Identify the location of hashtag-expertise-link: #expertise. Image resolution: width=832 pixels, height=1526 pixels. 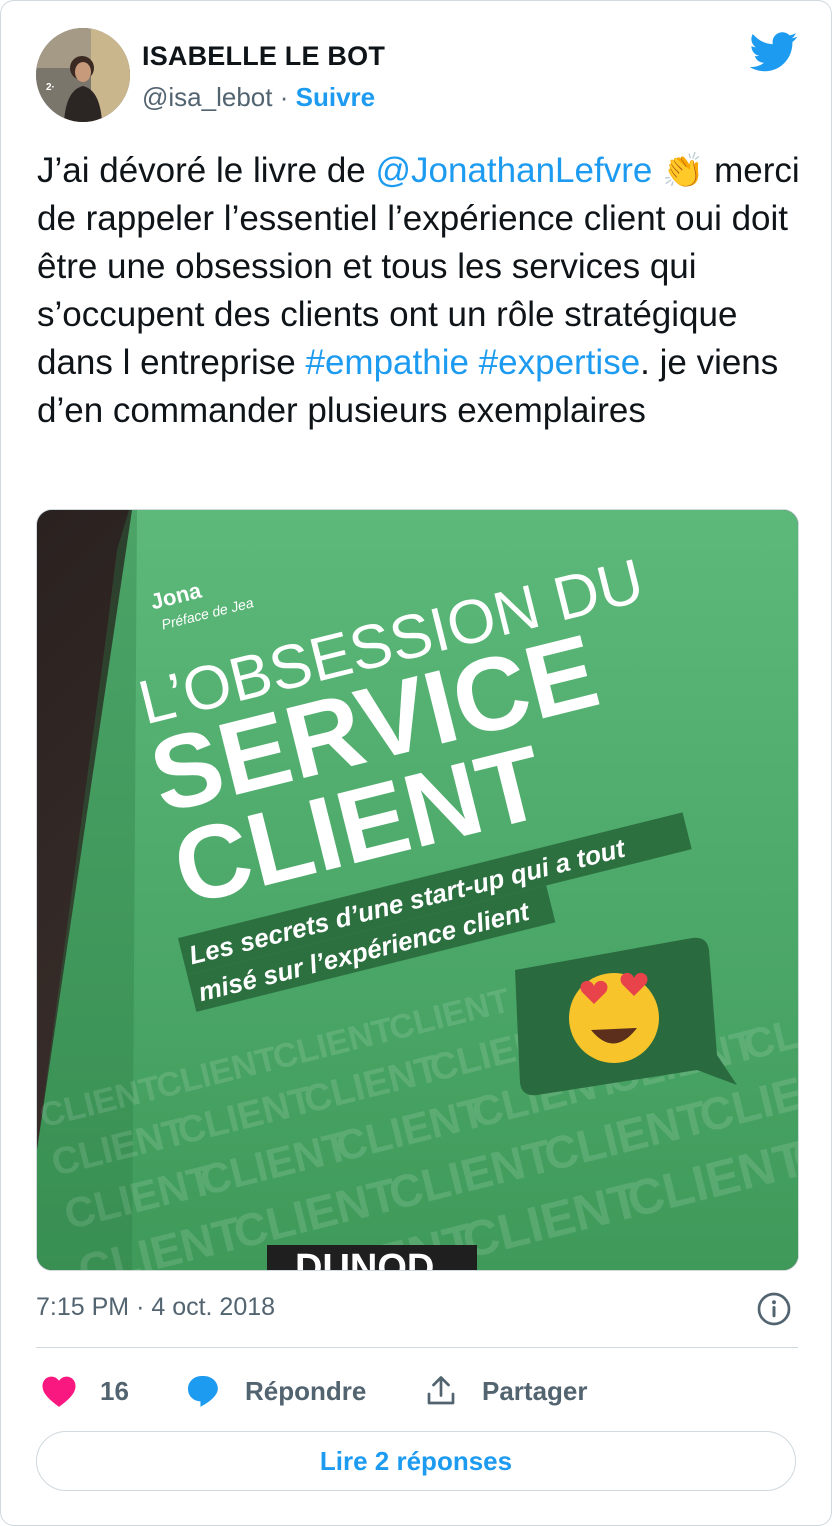
(559, 362).